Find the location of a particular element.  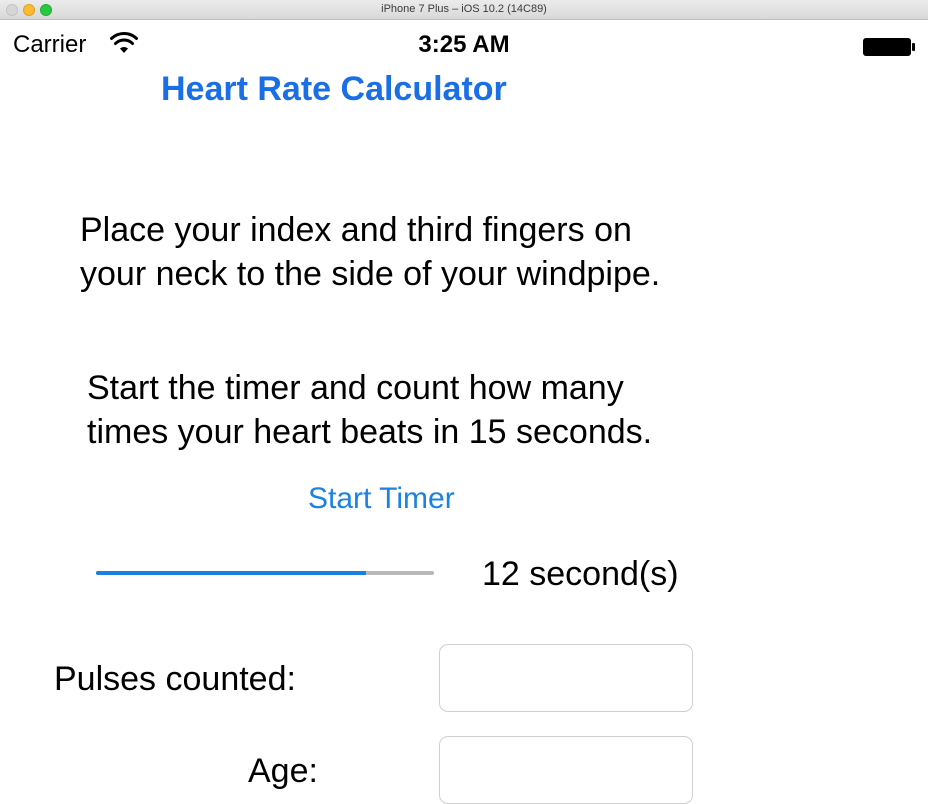

age-label: Age: is located at coordinates (283, 771).